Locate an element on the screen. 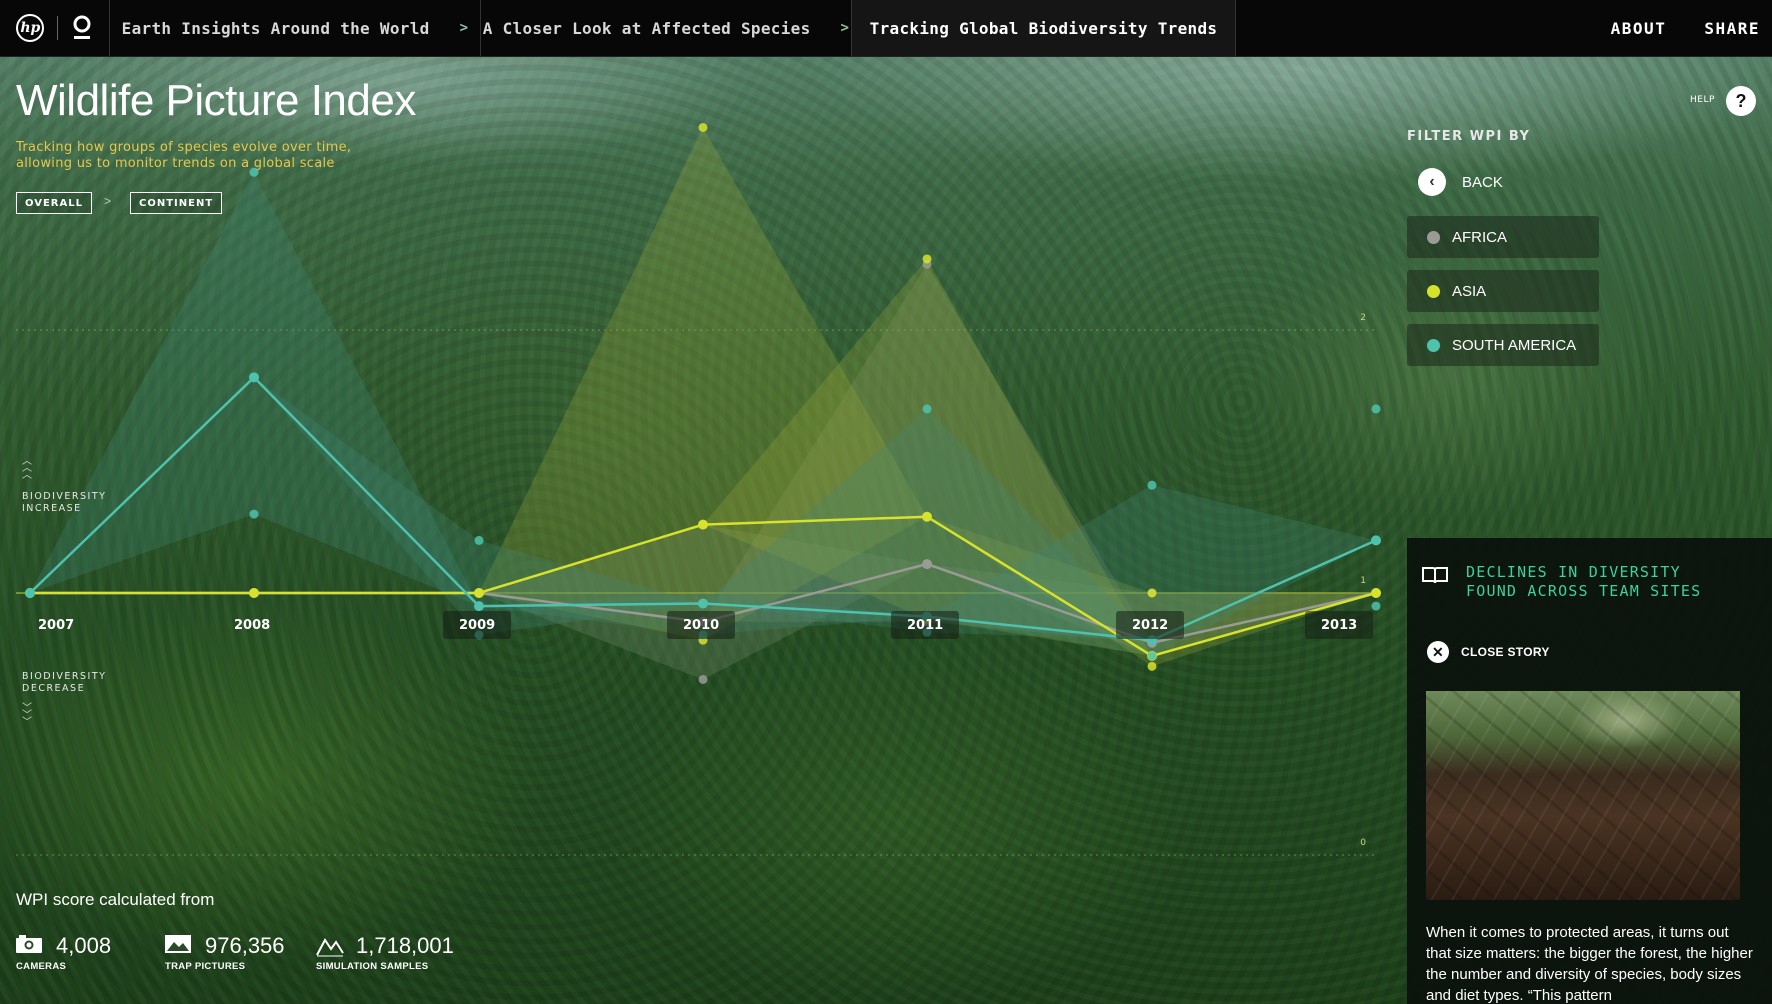 This screenshot has width=1772, height=1004. partner-logo-icon is located at coordinates (82, 28).